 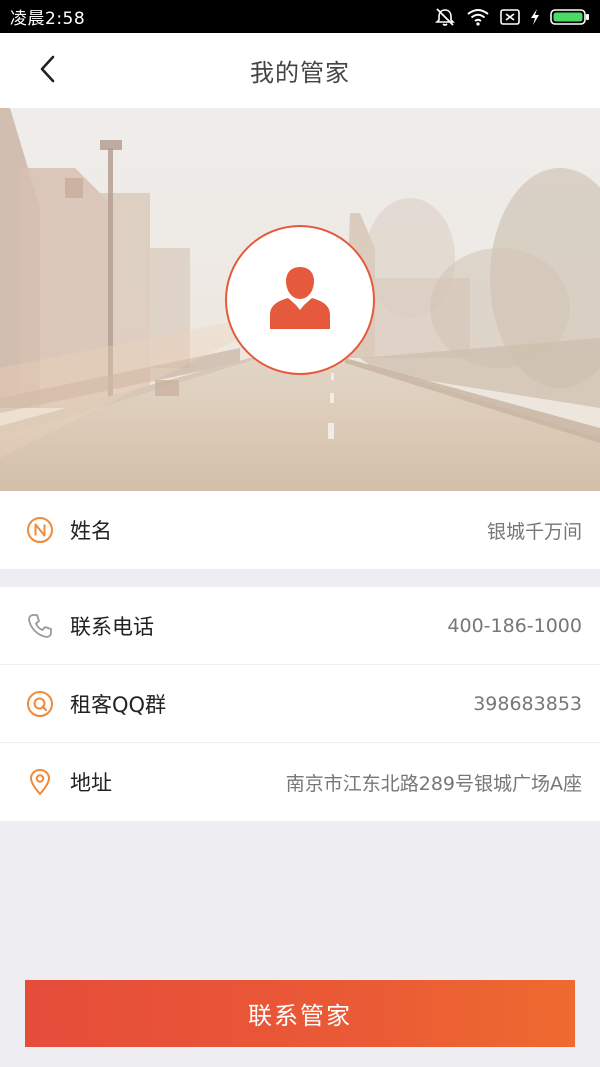 I want to click on sim-icon, so click(x=510, y=17).